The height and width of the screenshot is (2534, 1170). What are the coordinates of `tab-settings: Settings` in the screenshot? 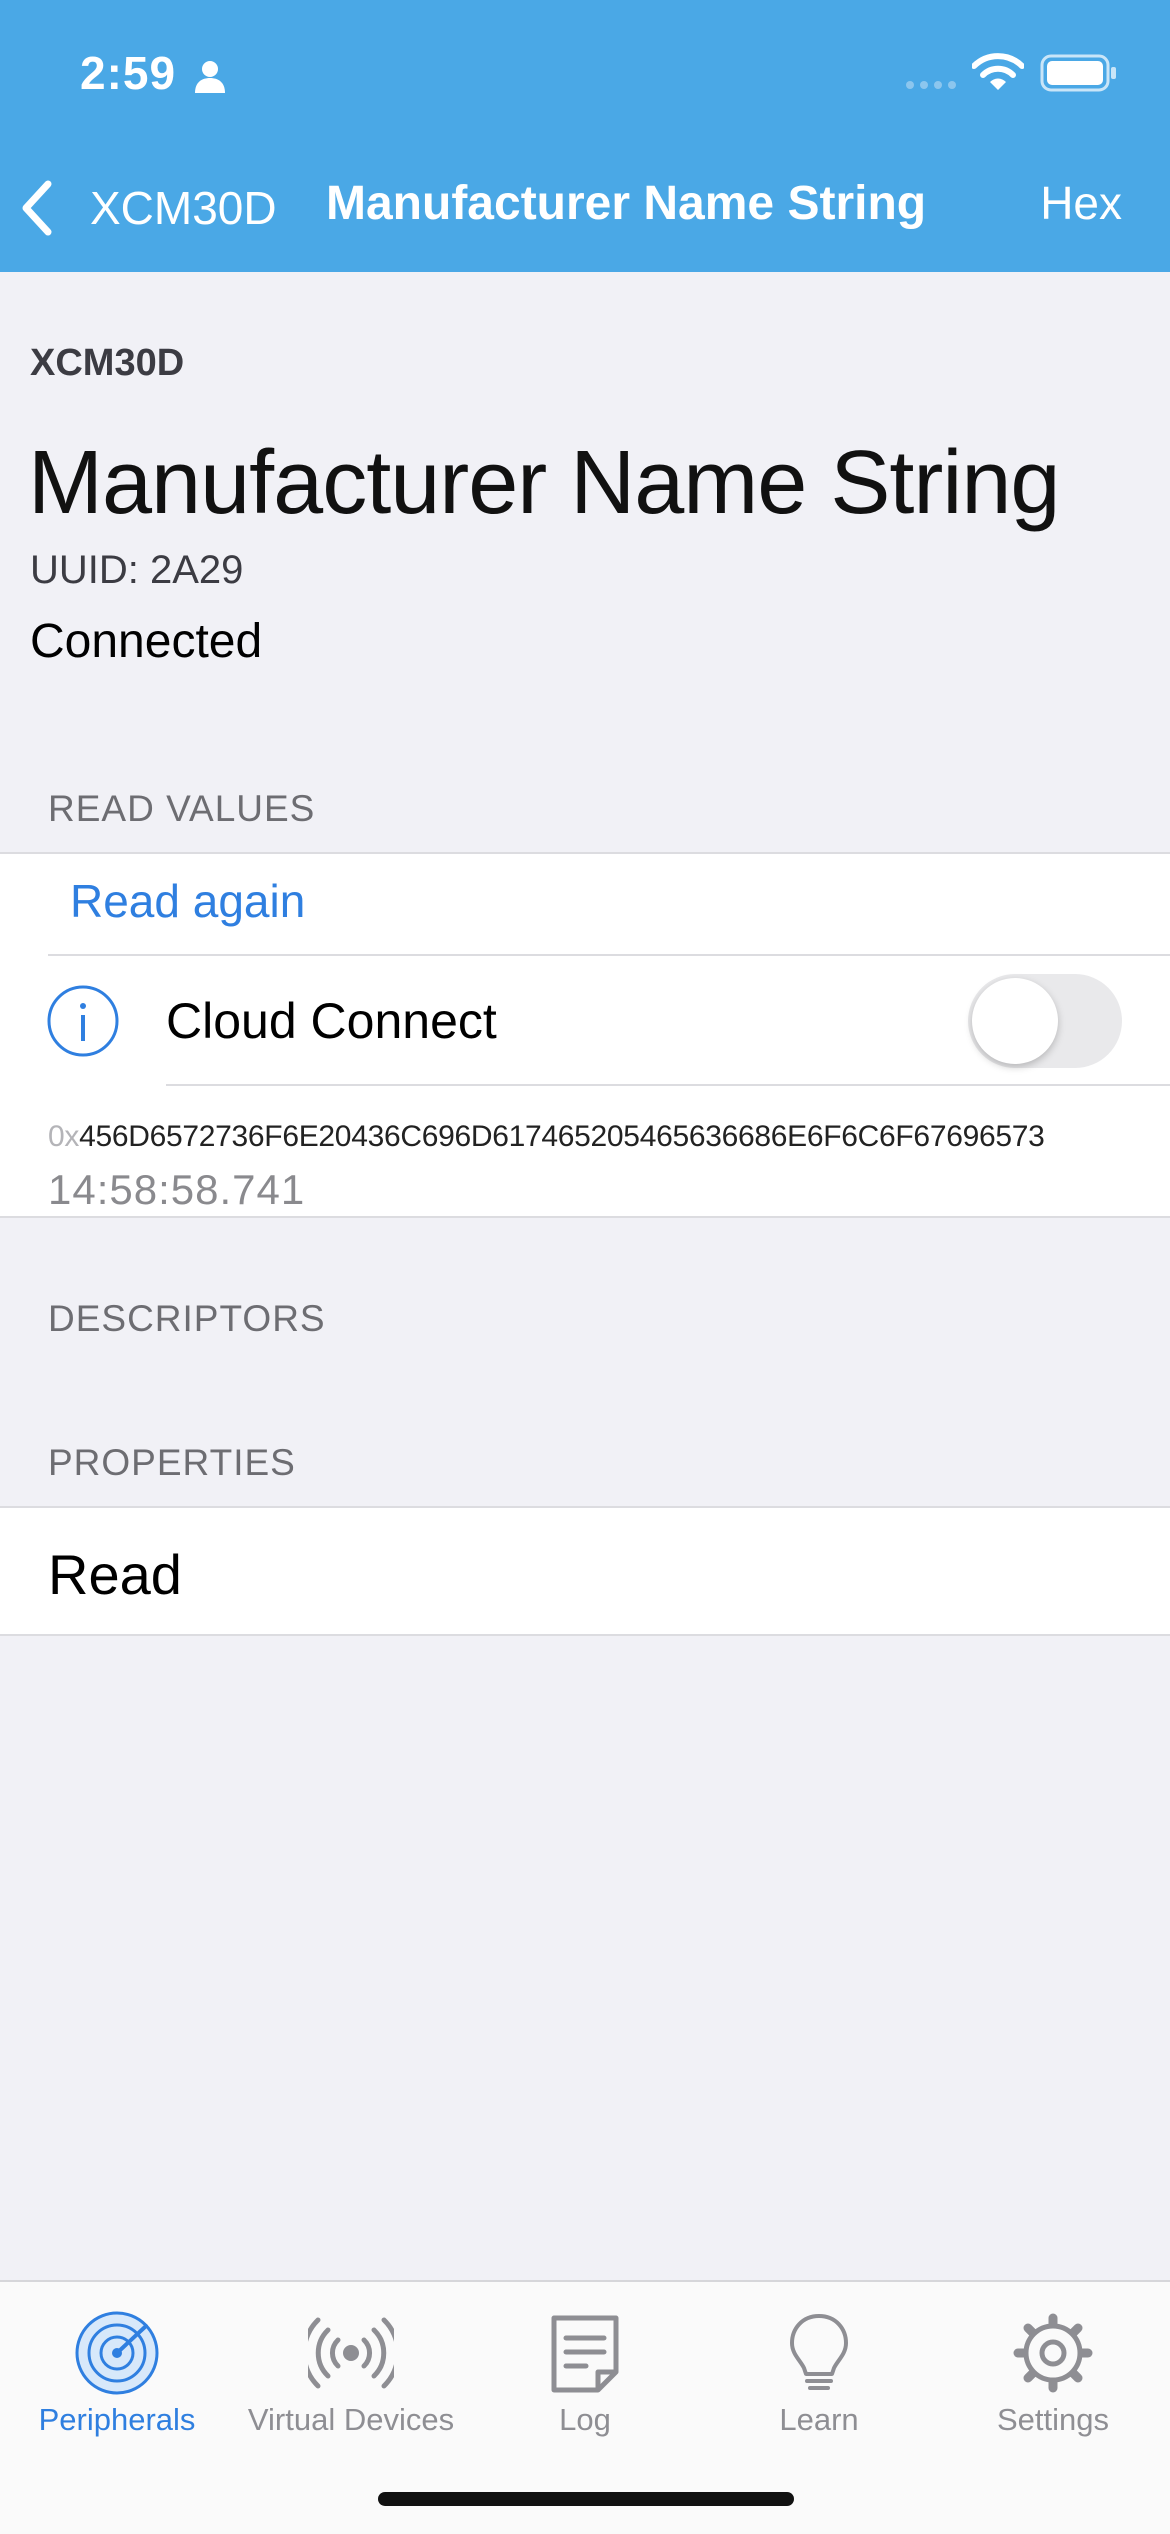 It's located at (1053, 2371).